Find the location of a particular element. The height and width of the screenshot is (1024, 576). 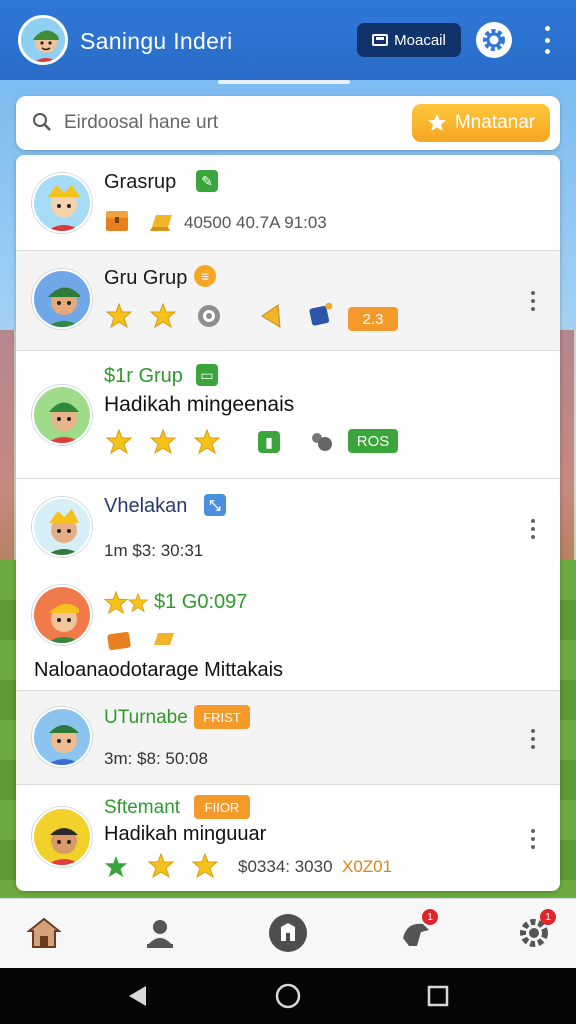

search-bar: Mnatanar is located at coordinates (288, 123).